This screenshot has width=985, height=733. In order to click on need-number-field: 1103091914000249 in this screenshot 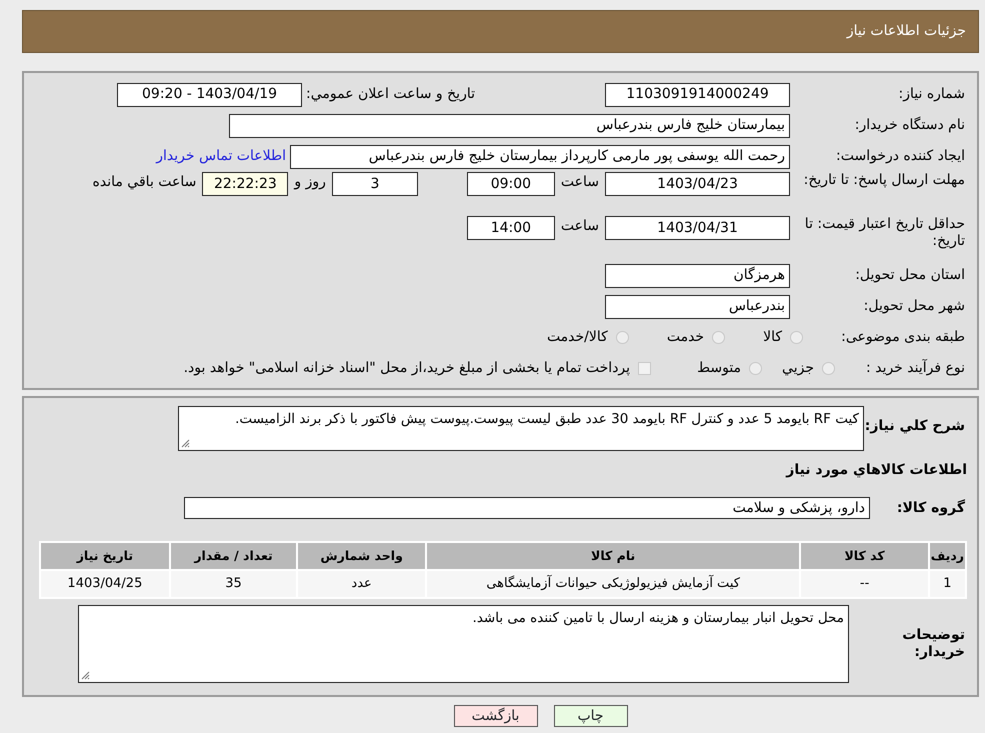, I will do `click(697, 94)`.